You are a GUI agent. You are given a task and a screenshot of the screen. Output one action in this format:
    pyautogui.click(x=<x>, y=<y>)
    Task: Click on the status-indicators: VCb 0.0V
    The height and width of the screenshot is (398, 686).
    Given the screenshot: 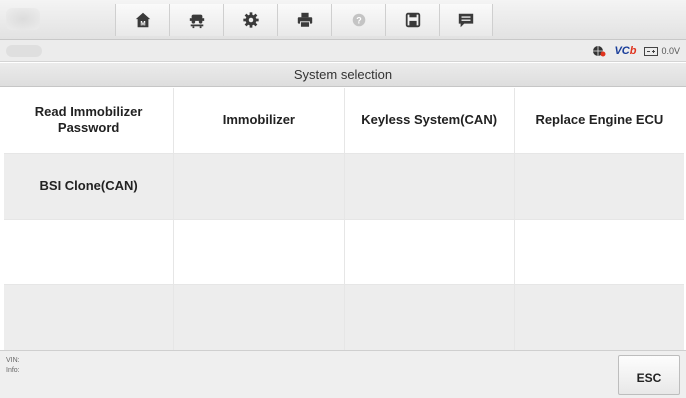 What is the action you would take?
    pyautogui.click(x=636, y=51)
    